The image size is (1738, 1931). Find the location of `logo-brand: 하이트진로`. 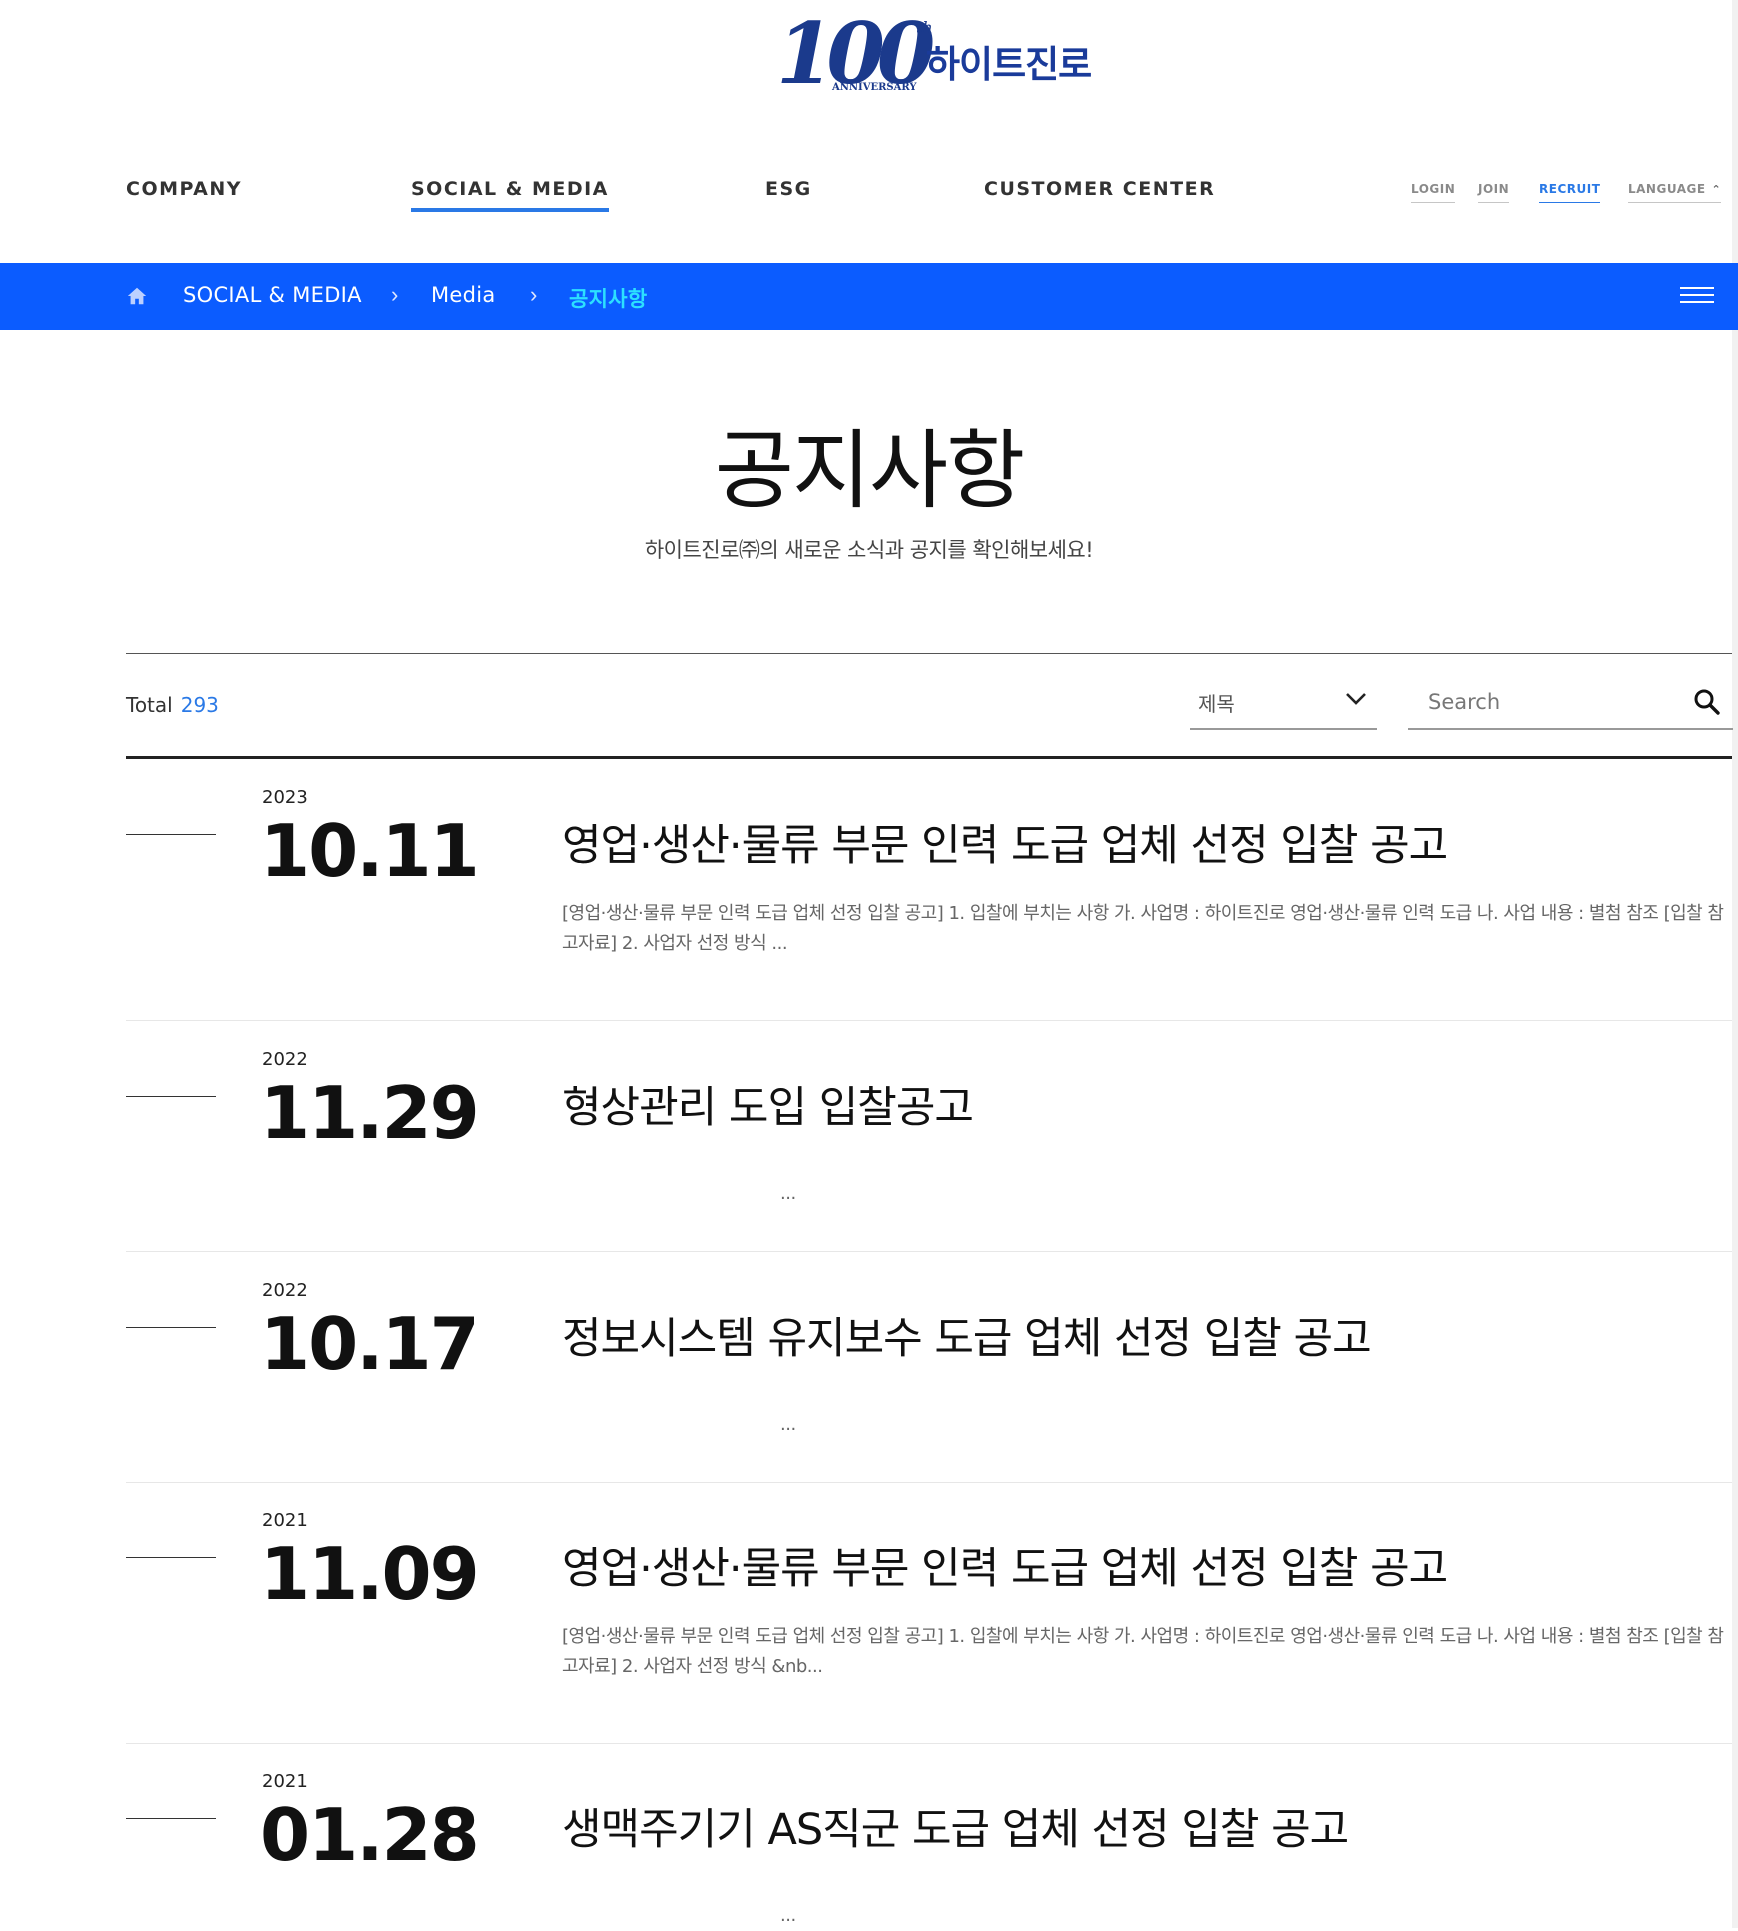

logo-brand: 하이트진로 is located at coordinates (1009, 64).